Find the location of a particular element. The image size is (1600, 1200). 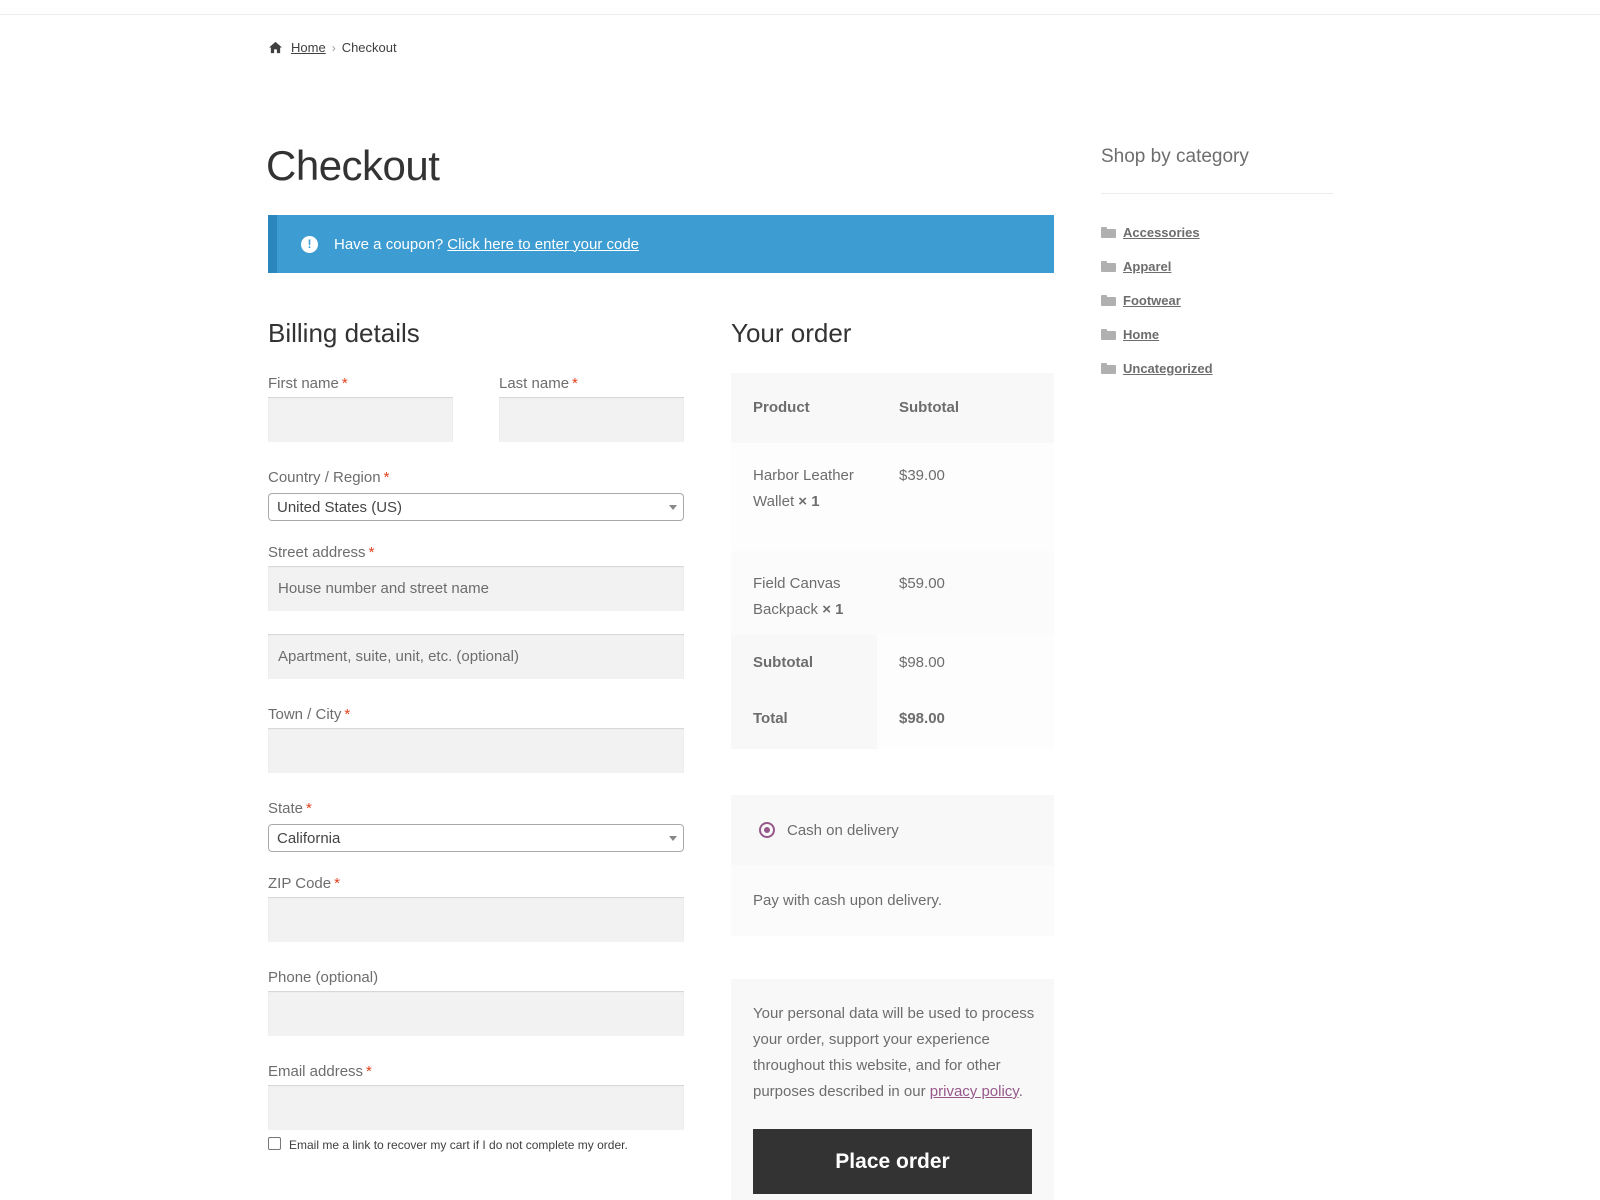

order-heading: Your order is located at coordinates (791, 333).